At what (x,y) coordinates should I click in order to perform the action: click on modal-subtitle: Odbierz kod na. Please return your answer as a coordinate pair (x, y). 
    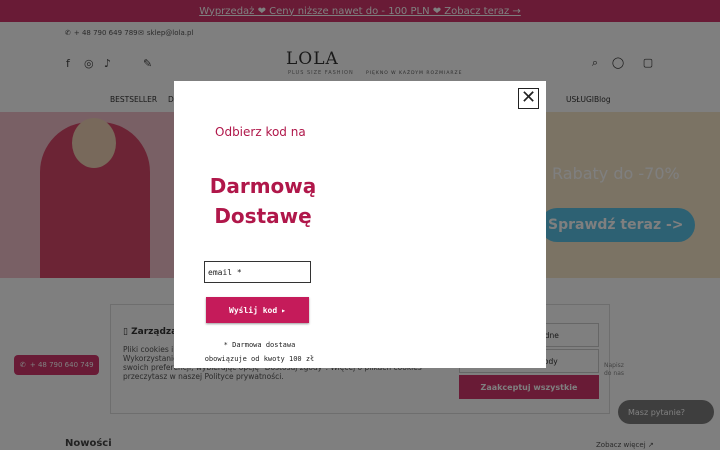
    Looking at the image, I should click on (260, 132).